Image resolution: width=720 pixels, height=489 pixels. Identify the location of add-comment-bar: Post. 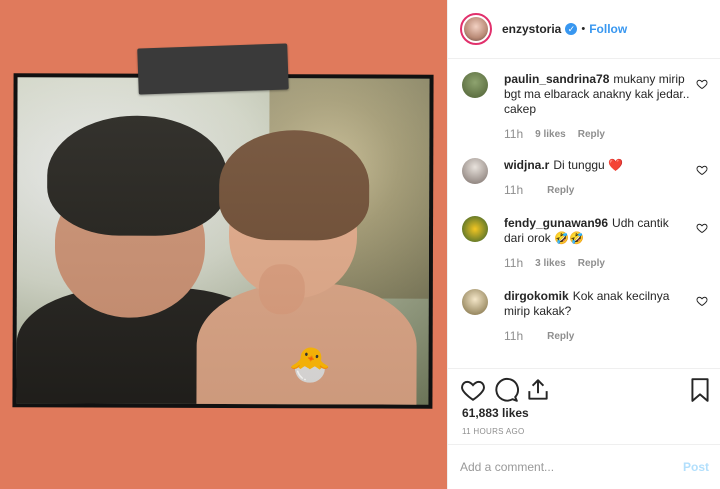
(584, 466).